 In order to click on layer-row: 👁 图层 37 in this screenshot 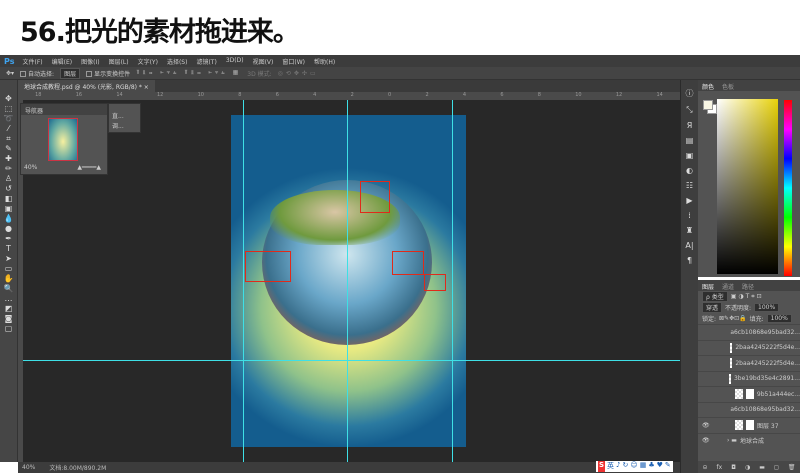, I will do `click(749, 425)`.